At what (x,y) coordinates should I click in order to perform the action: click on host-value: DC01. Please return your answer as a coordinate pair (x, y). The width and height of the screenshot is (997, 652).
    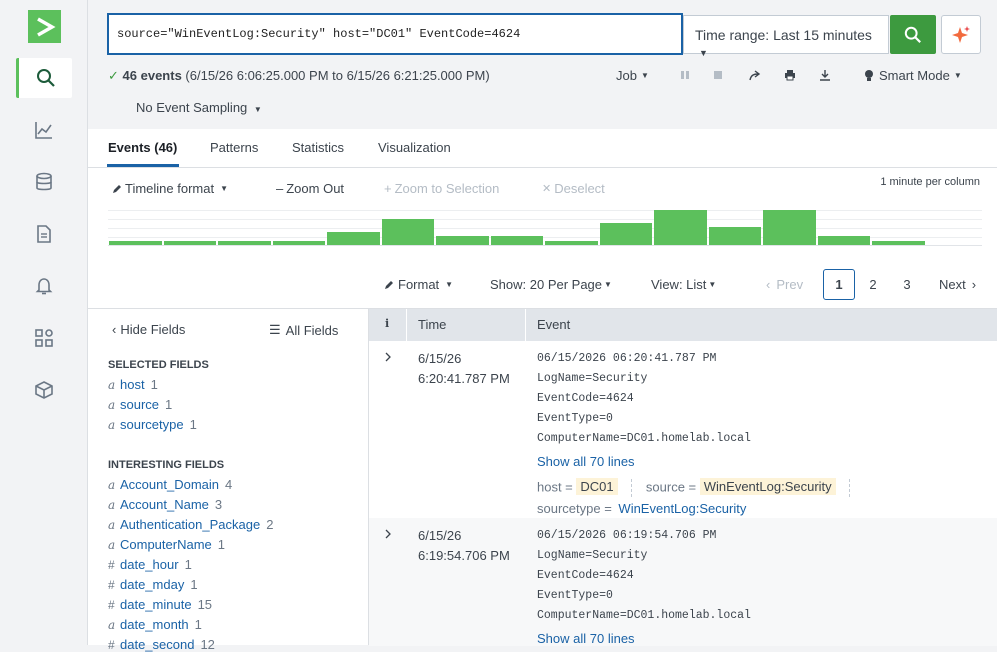
    Looking at the image, I should click on (597, 487).